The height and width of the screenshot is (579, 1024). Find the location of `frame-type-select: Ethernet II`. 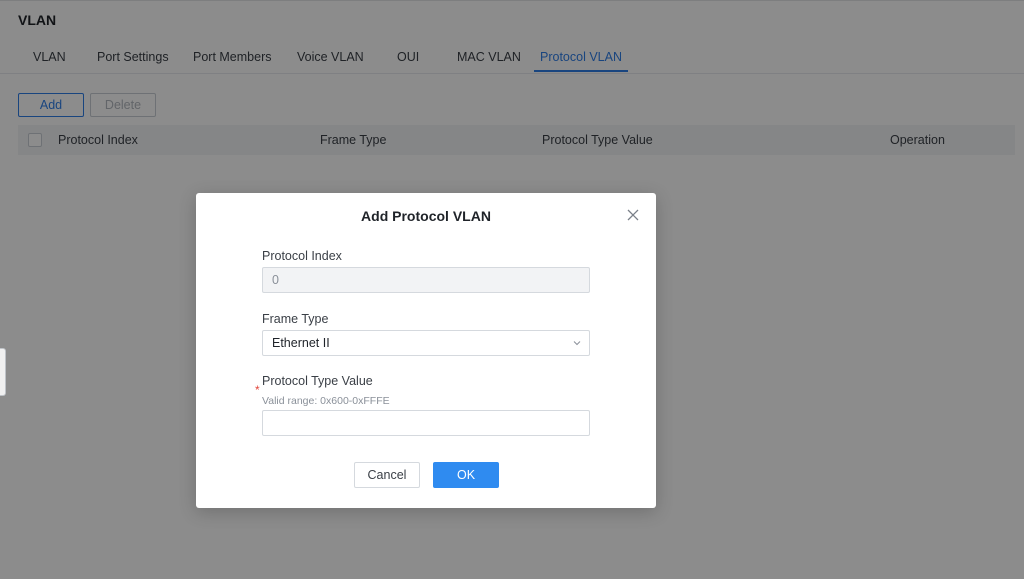

frame-type-select: Ethernet II is located at coordinates (426, 343).